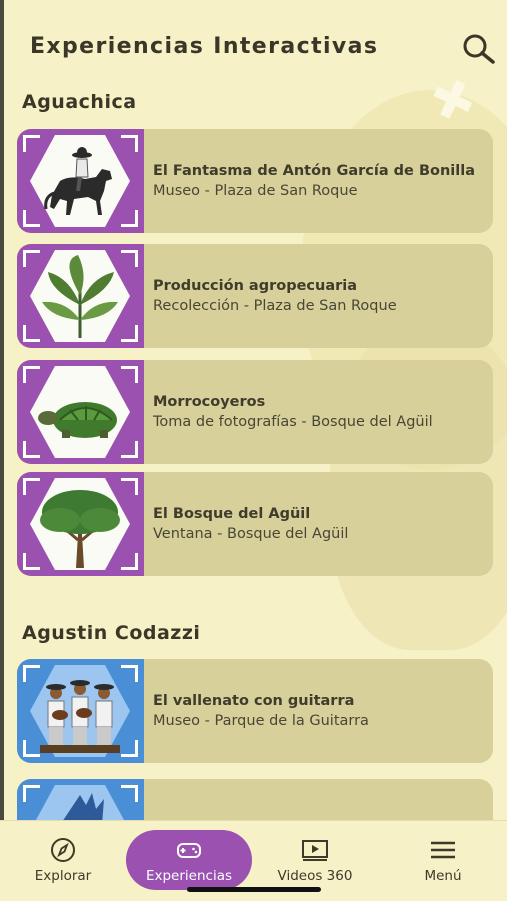  Describe the element at coordinates (204, 46) in the screenshot. I see `page-title: Experiencias Interactivas` at that location.